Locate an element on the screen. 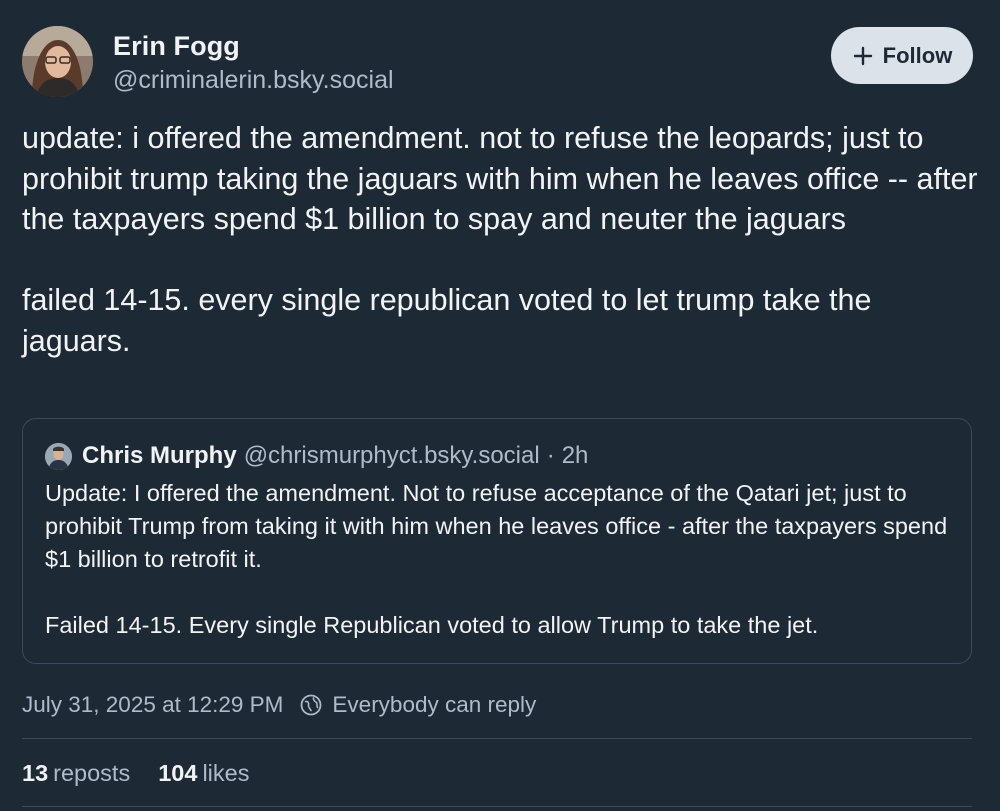 The image size is (1000, 811). reposts-label: reposts is located at coordinates (92, 772).